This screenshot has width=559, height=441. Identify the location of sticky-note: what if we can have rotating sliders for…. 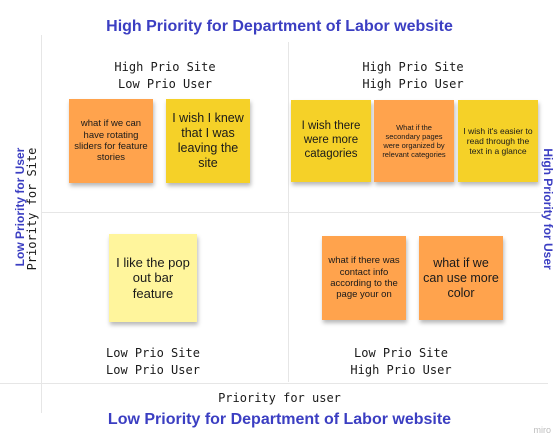
(111, 141).